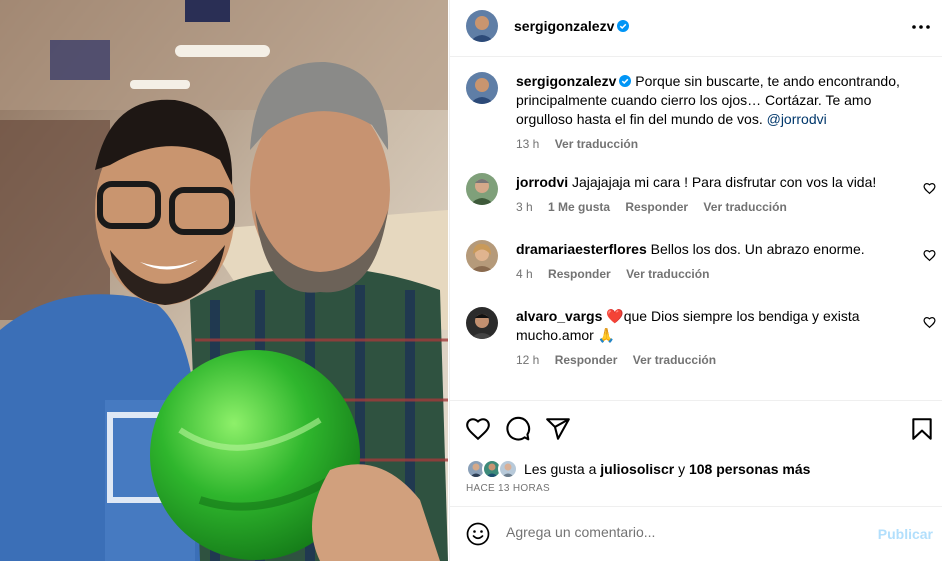 The width and height of the screenshot is (942, 561). Describe the element at coordinates (716, 144) in the screenshot. I see `caption-meta: 13 h Ver traducción` at that location.